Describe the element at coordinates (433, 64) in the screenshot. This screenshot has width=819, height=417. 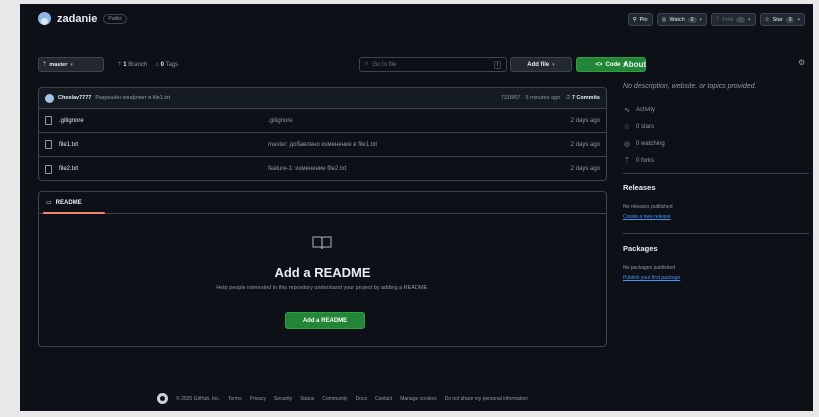
I see `go-to-file-input: ⌕ Go to file t` at that location.